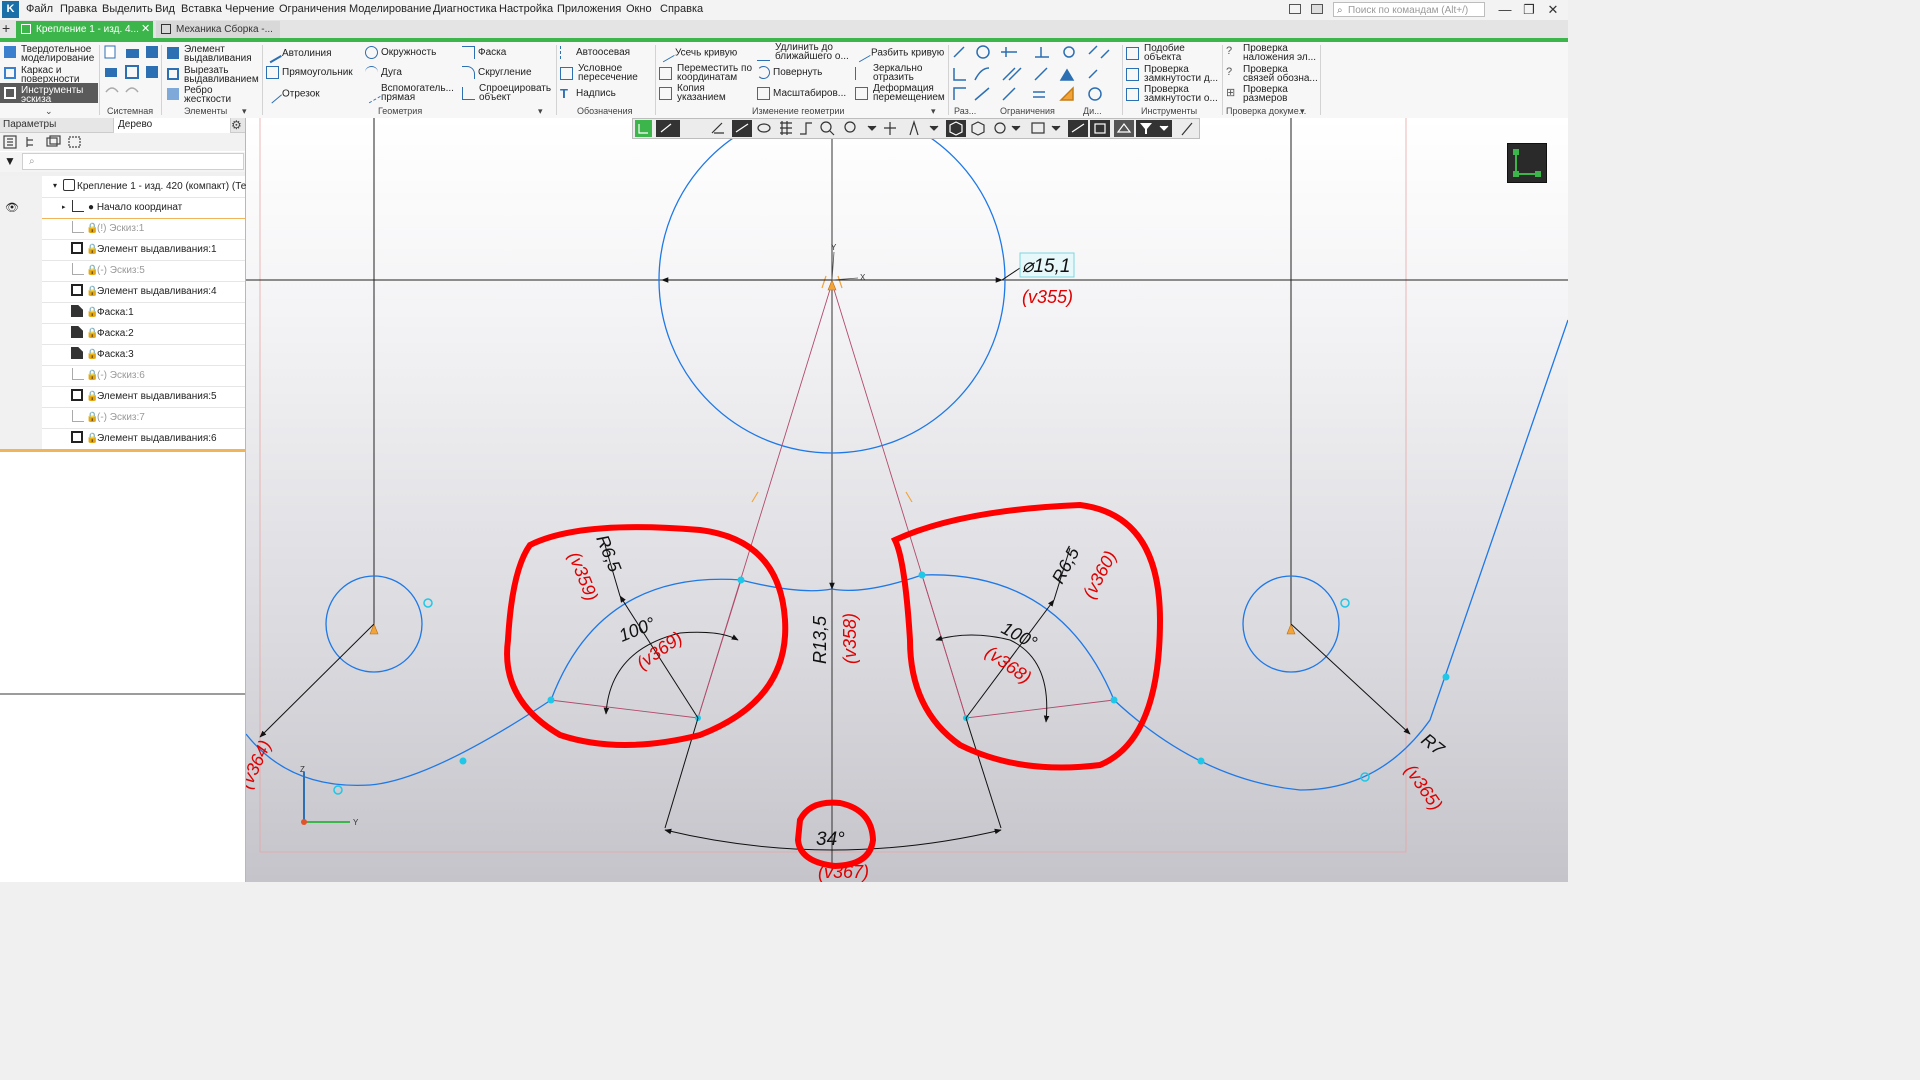  What do you see at coordinates (639, 9) in the screenshot?
I see `menu-window: Окно` at bounding box center [639, 9].